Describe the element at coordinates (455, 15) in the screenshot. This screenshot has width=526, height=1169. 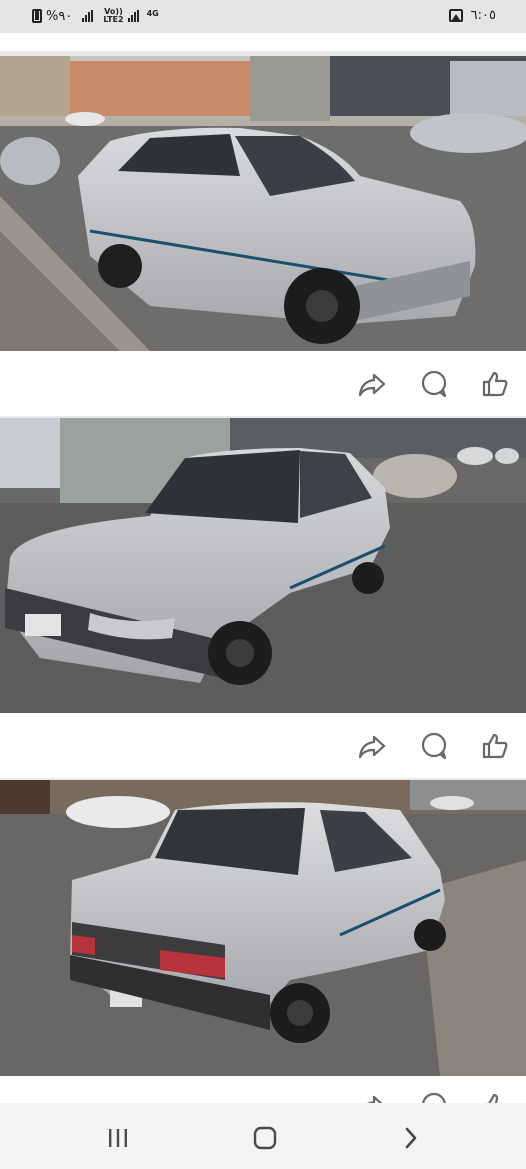
I see `gallery-icon` at that location.